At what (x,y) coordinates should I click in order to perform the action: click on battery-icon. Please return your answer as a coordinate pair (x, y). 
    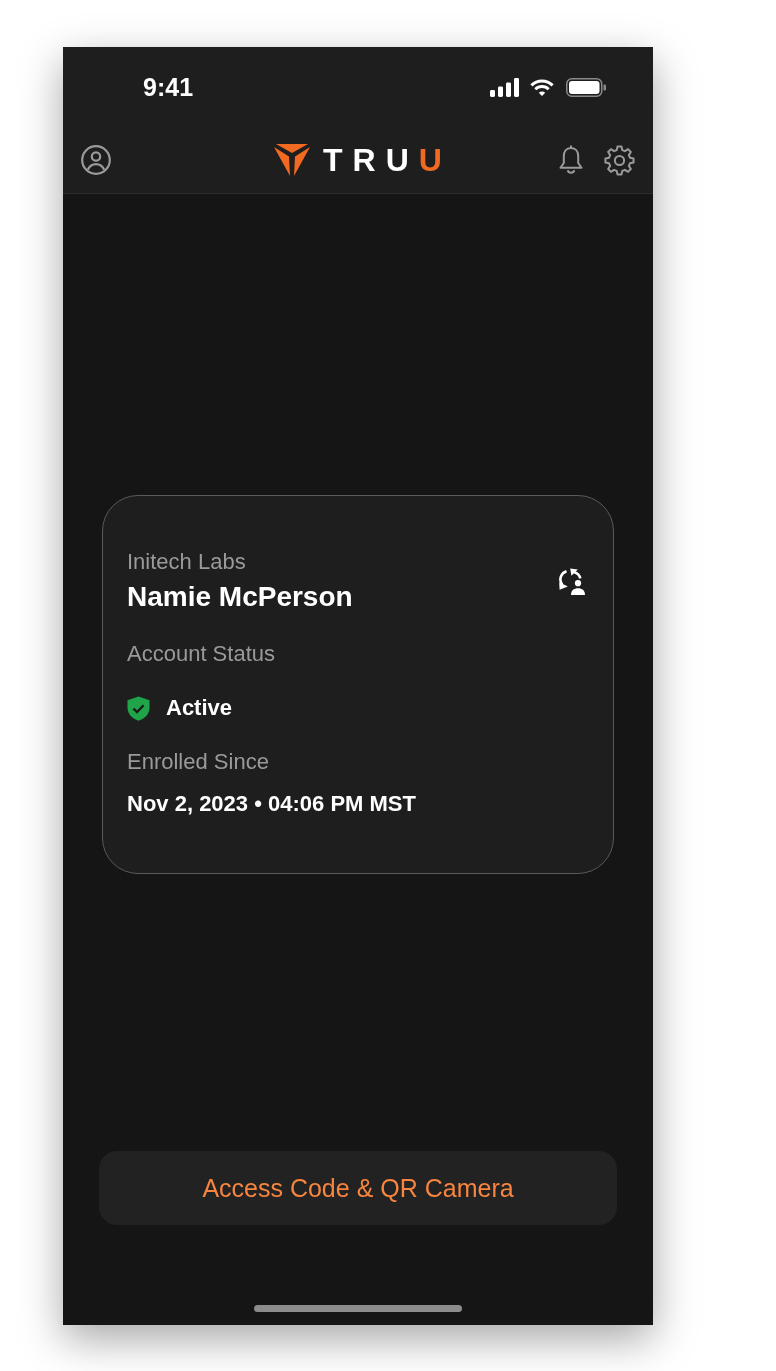
    Looking at the image, I should click on (586, 87).